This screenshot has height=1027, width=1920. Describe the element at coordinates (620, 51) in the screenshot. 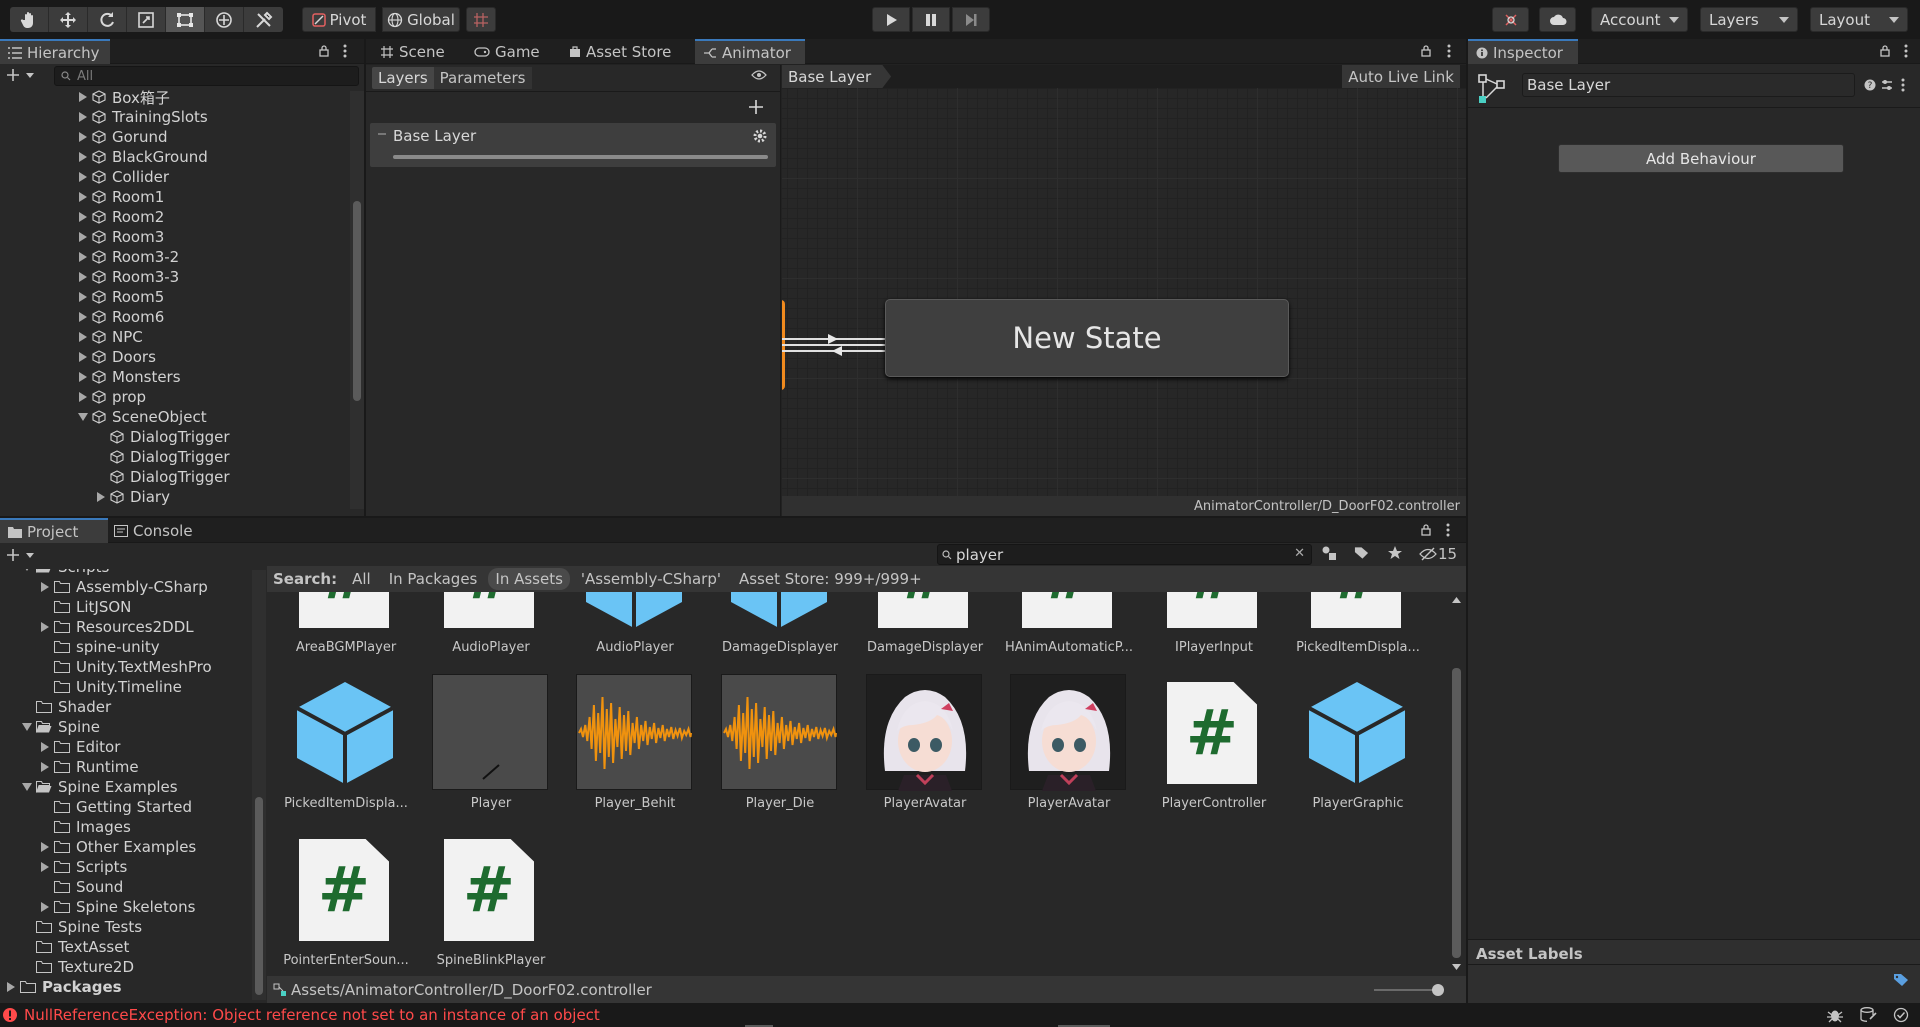

I see `tab-asset-store: Asset Store` at that location.